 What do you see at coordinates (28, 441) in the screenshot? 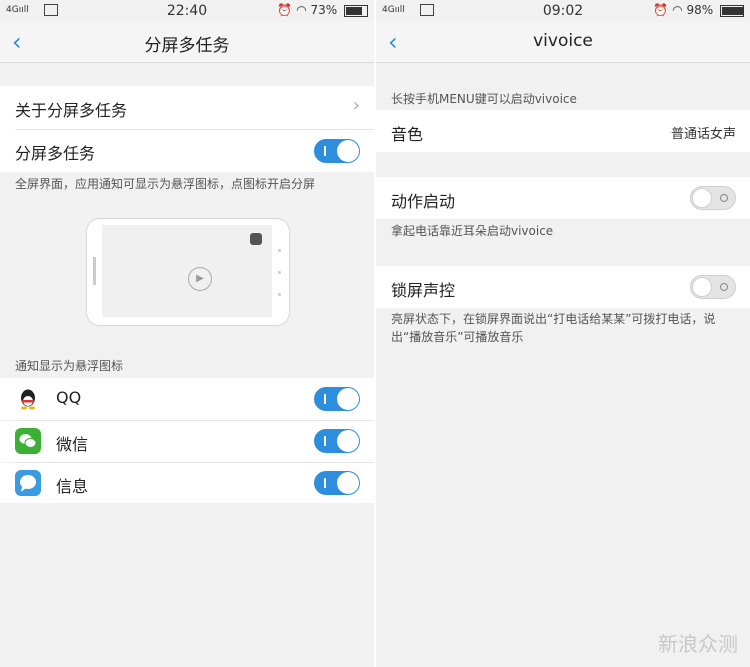
I see `wechat-icon` at bounding box center [28, 441].